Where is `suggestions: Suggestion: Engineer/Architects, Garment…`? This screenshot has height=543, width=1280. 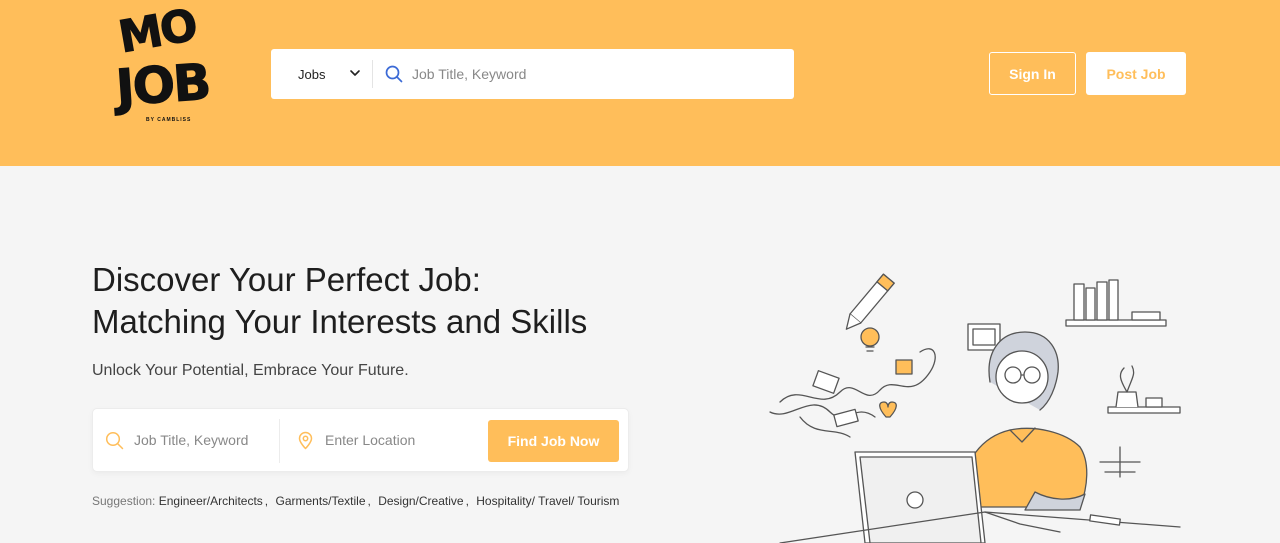
suggestions: Suggestion: Engineer/Architects, Garment… is located at coordinates (355, 501).